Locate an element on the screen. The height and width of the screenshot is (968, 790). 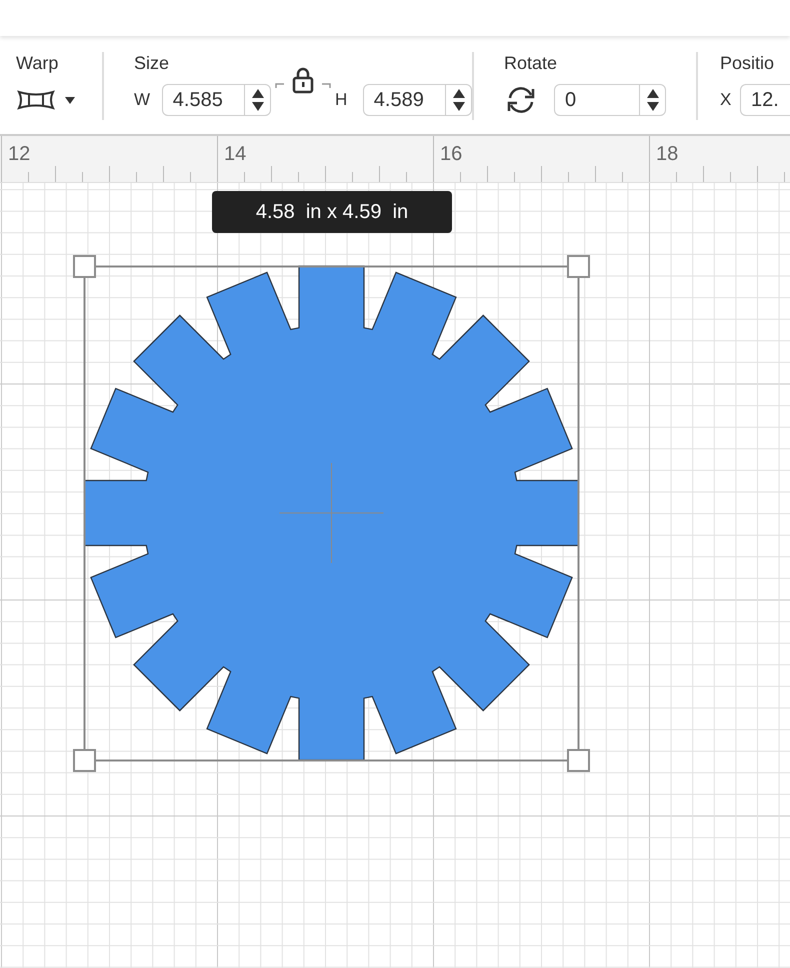
x-label: X is located at coordinates (726, 100).